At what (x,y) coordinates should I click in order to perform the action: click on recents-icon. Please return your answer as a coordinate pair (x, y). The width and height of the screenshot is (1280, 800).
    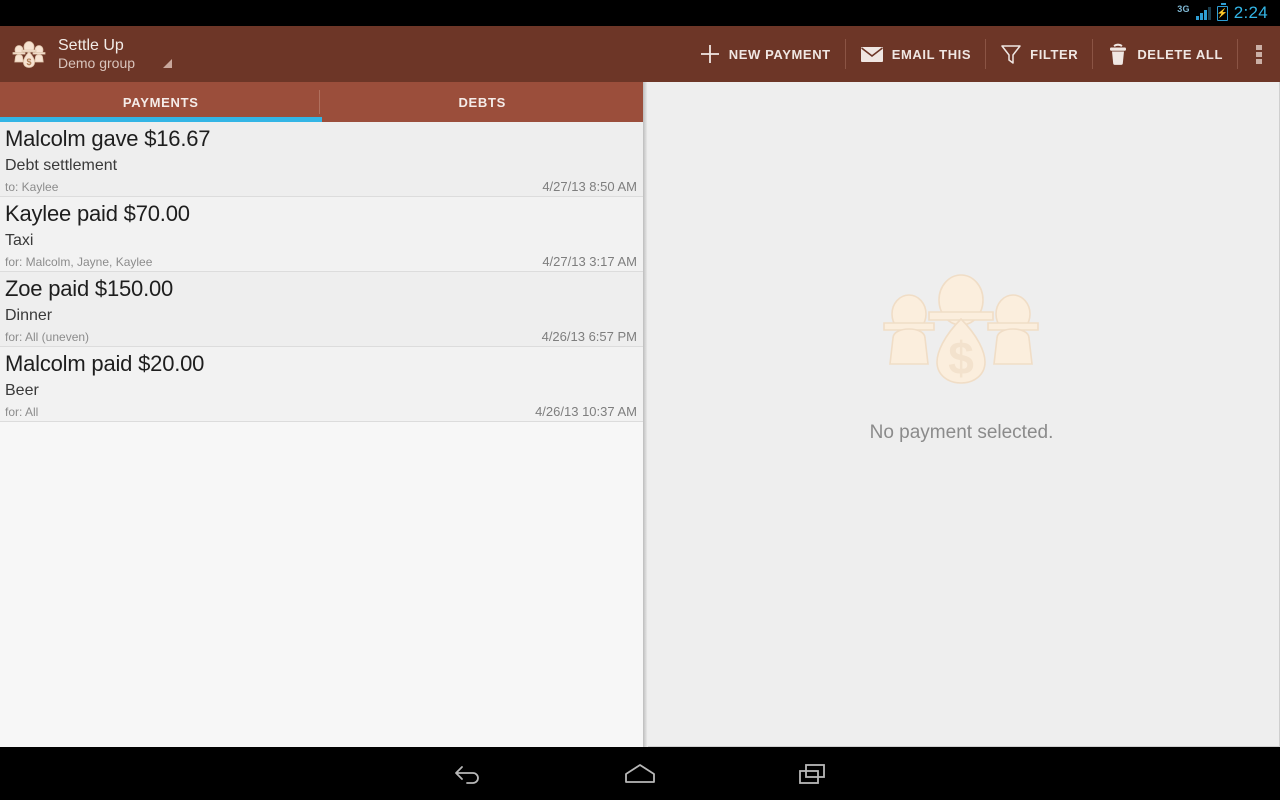
    Looking at the image, I should click on (812, 773).